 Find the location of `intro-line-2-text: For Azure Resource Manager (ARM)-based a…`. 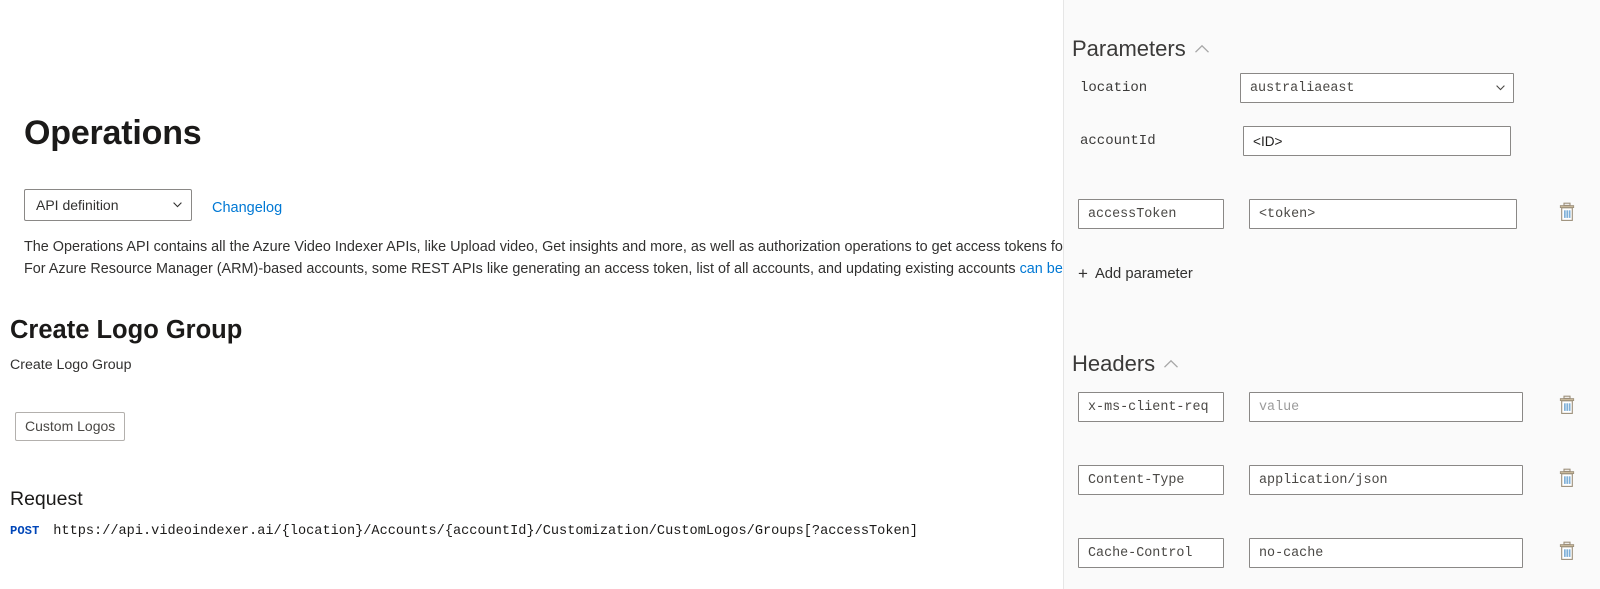

intro-line-2-text: For Azure Resource Manager (ARM)-based a… is located at coordinates (522, 269).